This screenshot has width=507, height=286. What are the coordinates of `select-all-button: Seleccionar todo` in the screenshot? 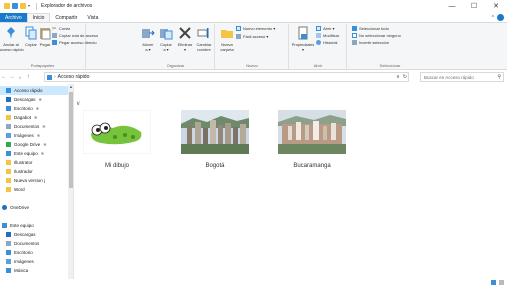 It's located at (370, 28).